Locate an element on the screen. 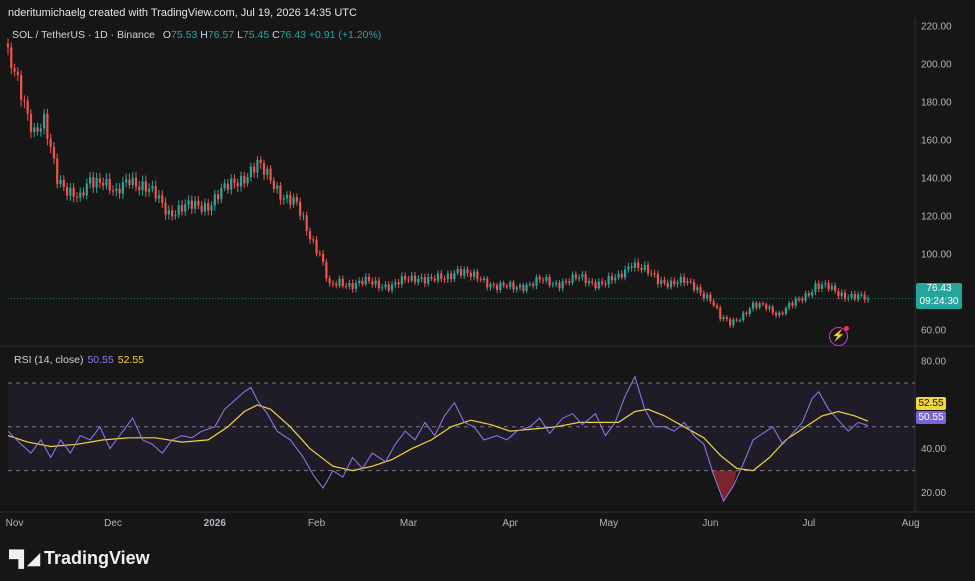  lightning-icon: ⚡ is located at coordinates (839, 336).